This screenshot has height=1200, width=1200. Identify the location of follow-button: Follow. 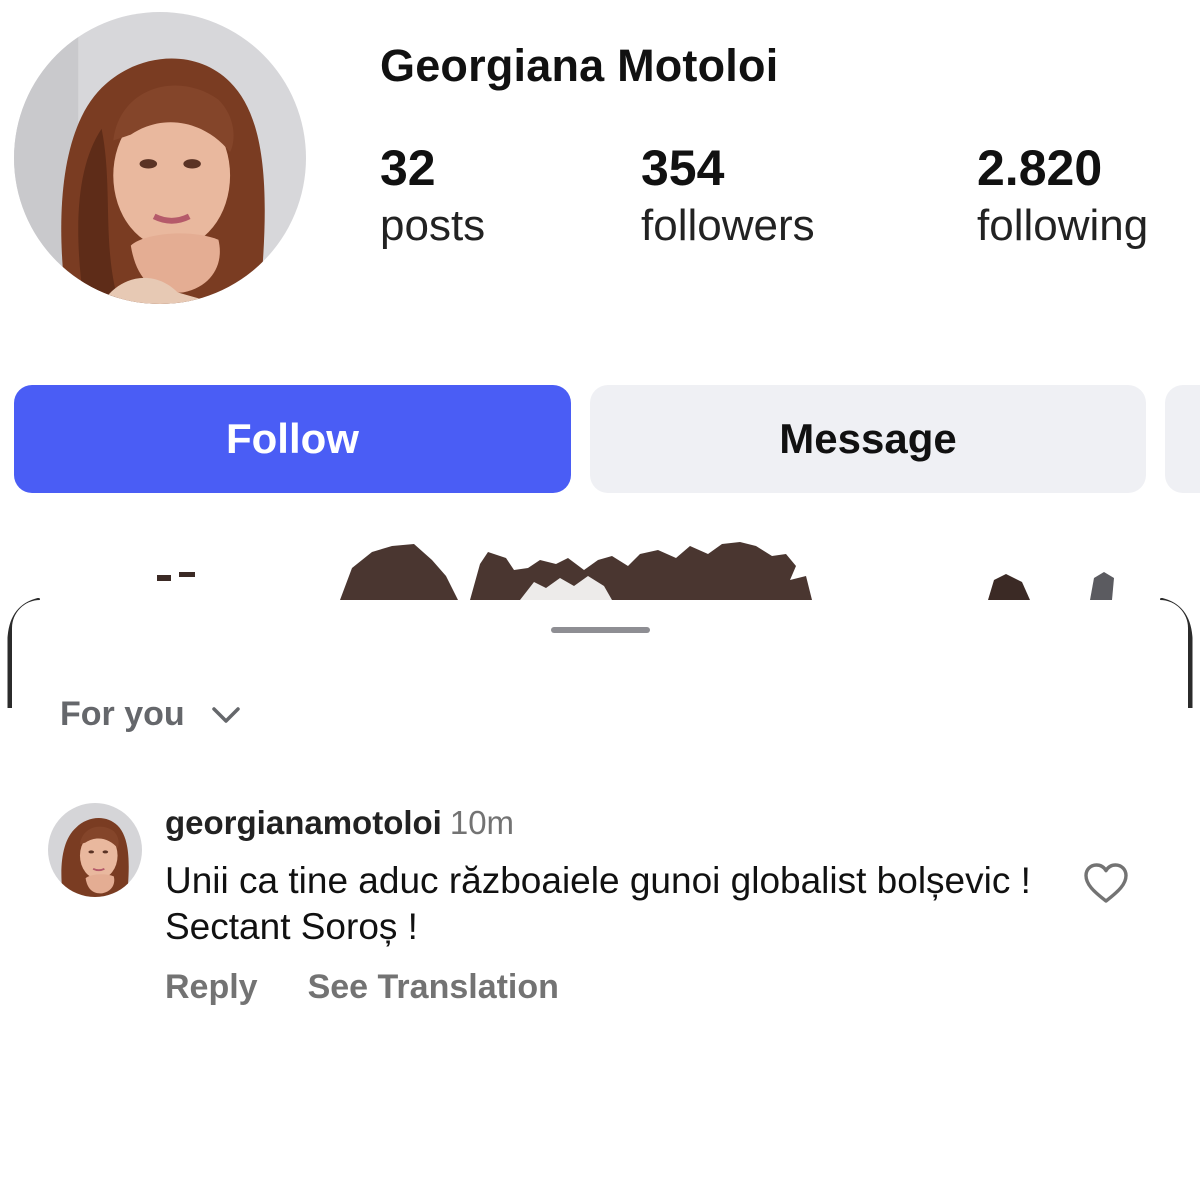
(292, 439).